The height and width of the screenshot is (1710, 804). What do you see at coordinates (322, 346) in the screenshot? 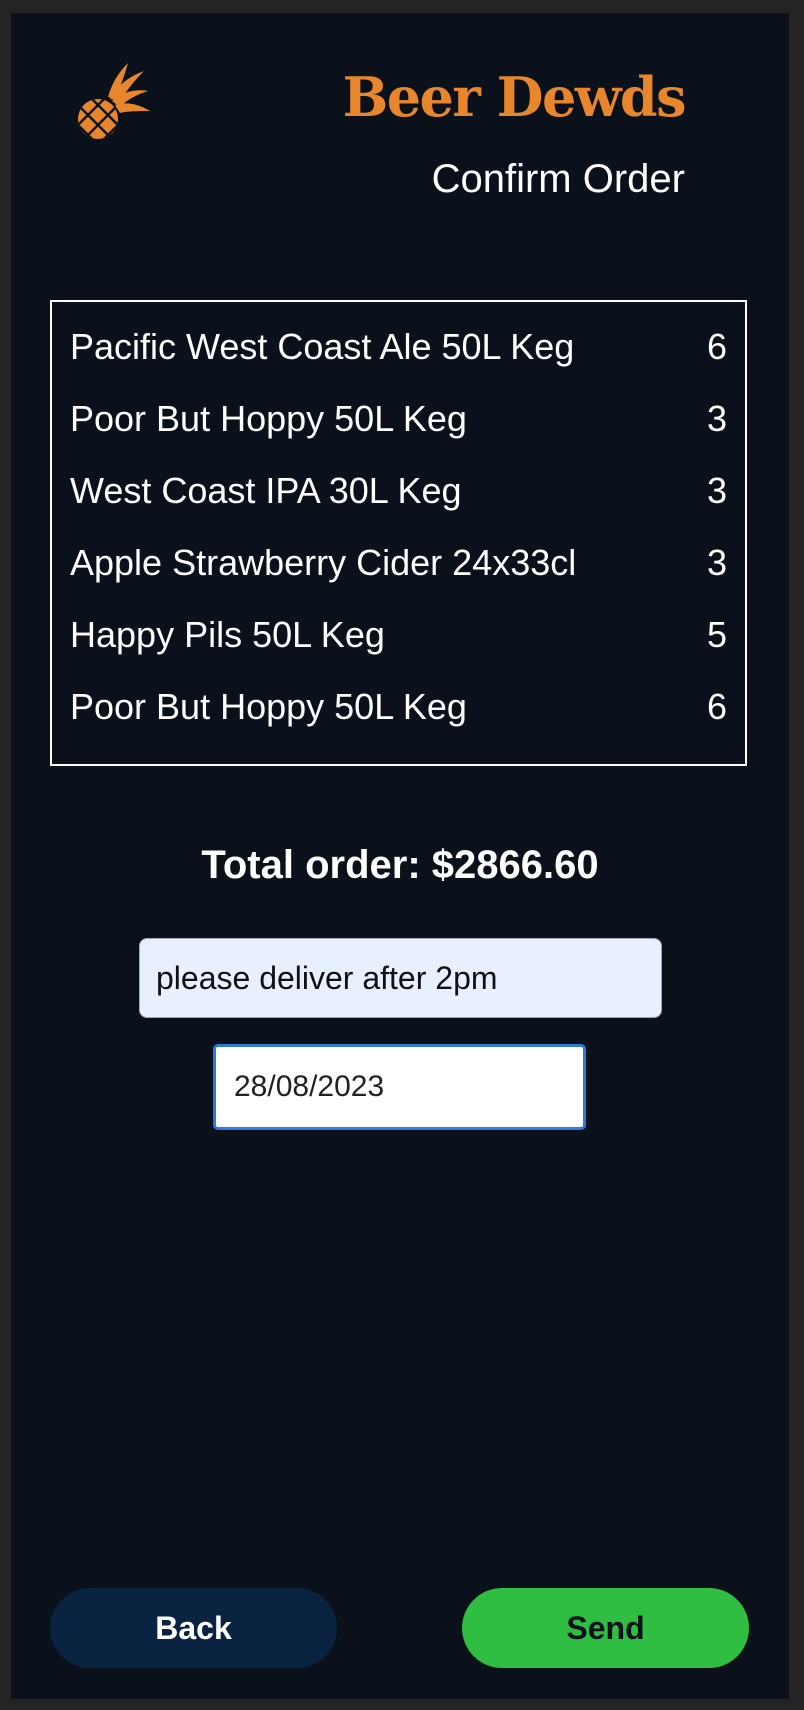
I see `item-name: Pacific West Coast Ale 50L Keg` at bounding box center [322, 346].